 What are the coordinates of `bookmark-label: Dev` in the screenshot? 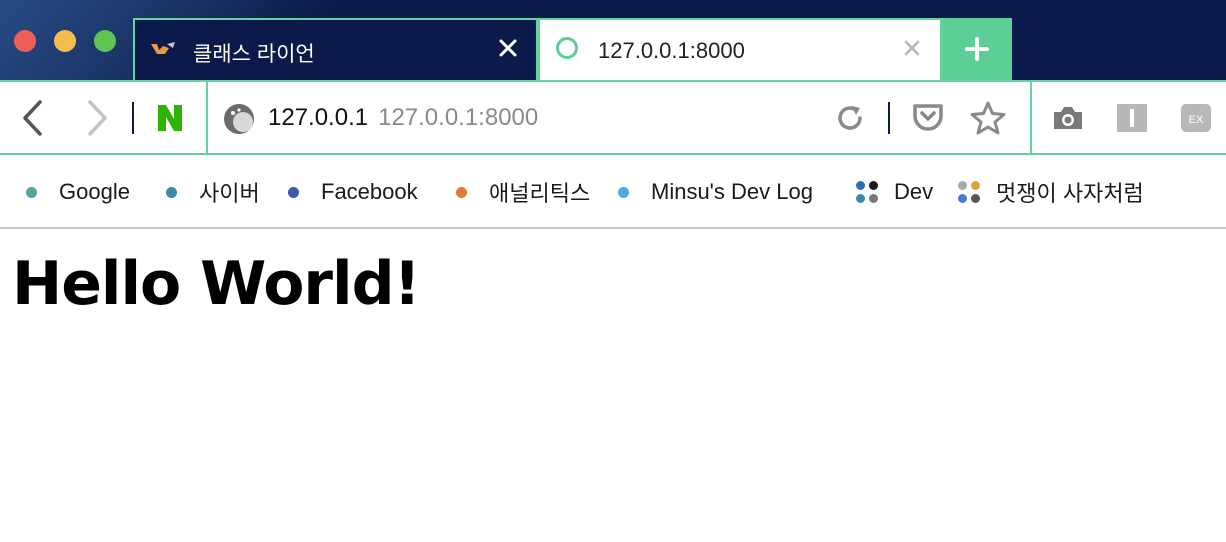 It's located at (914, 191).